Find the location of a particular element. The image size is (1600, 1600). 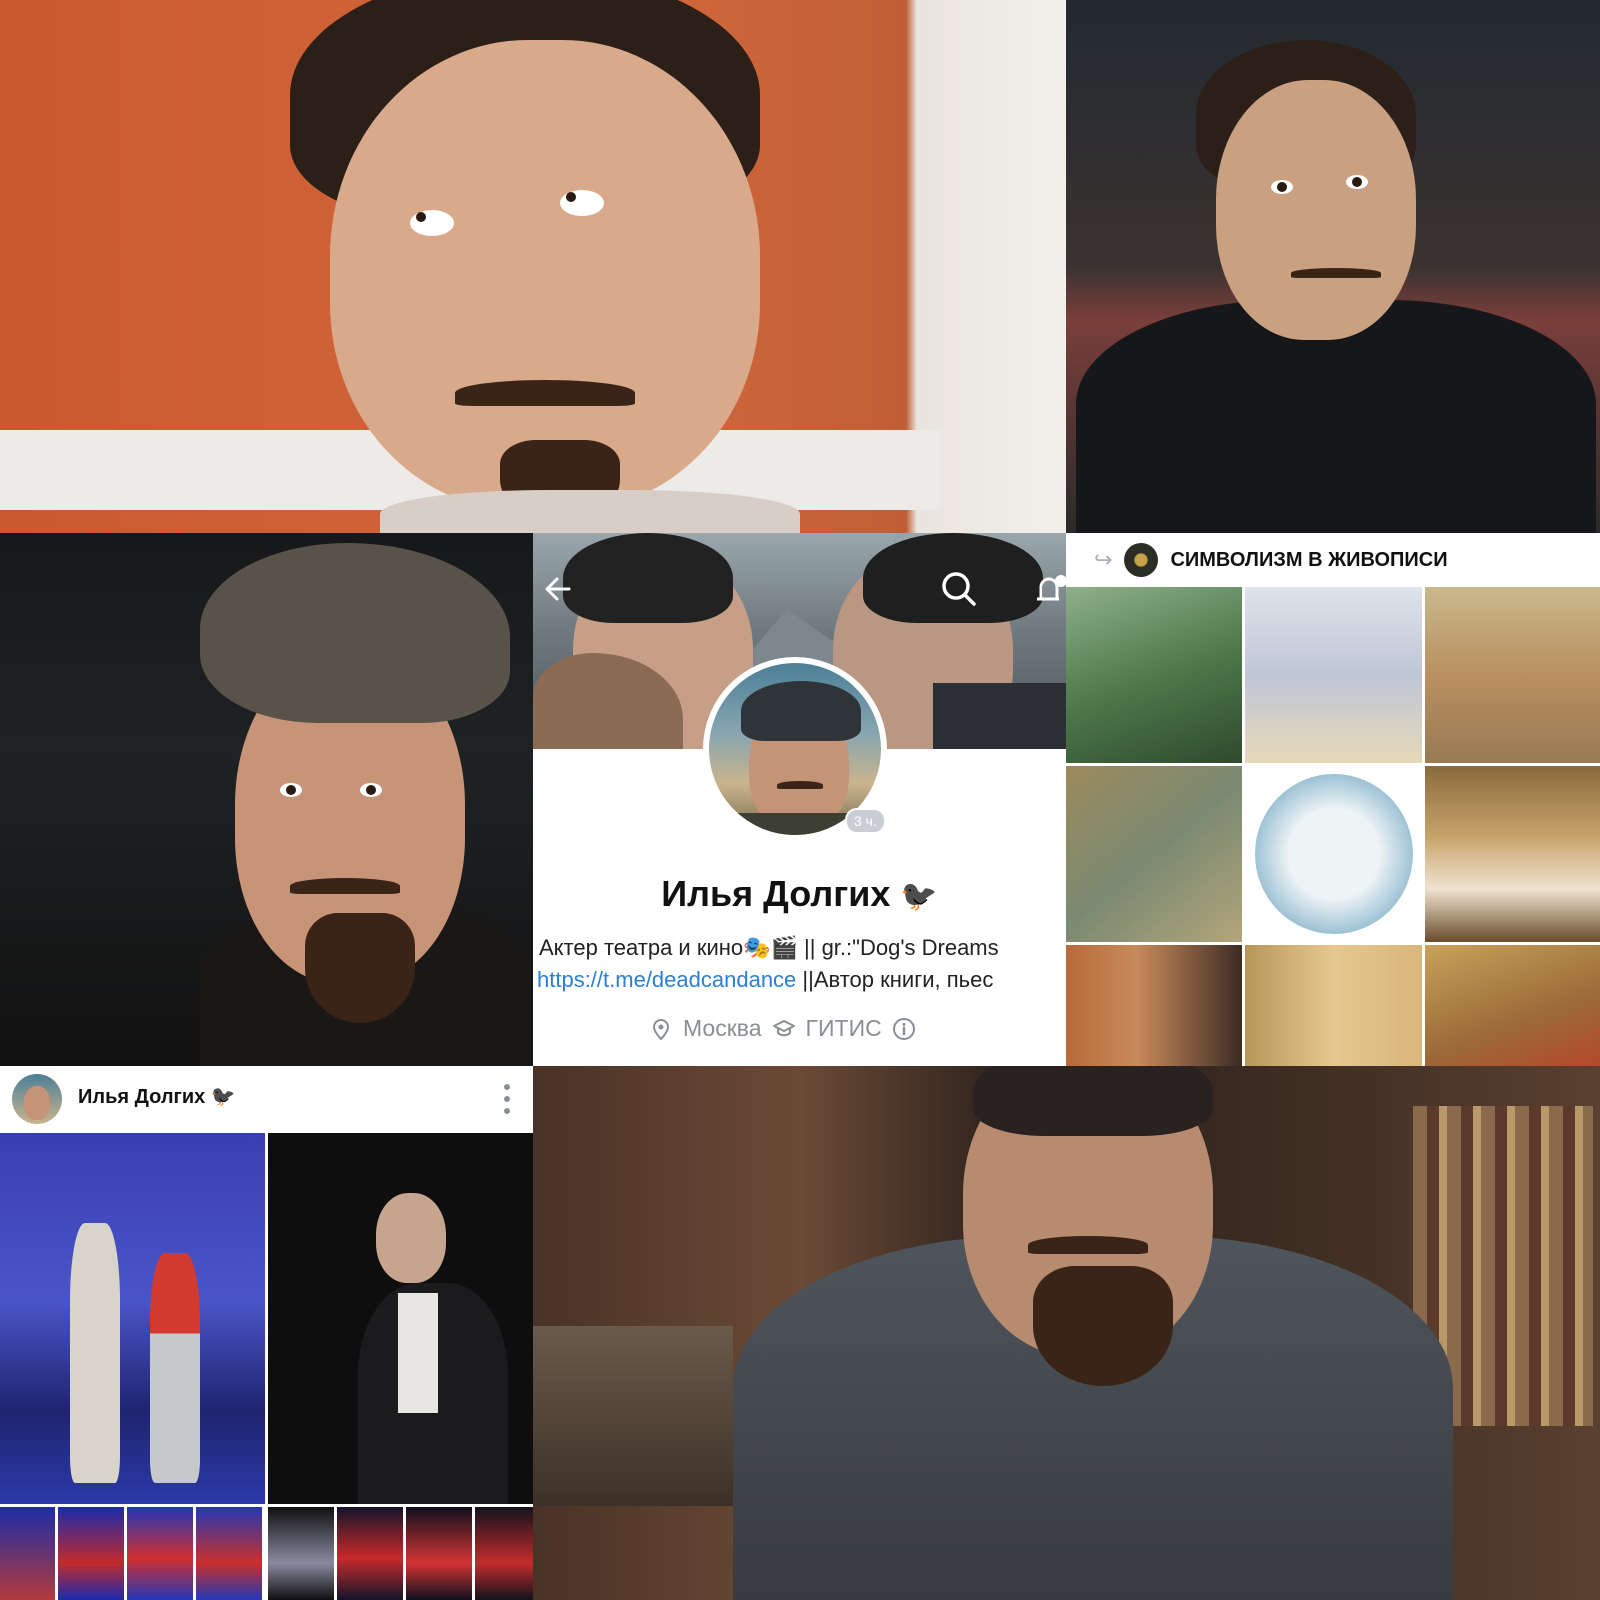

post-header: Илья Долгих 🐦‍⬛ is located at coordinates (266, 1099).